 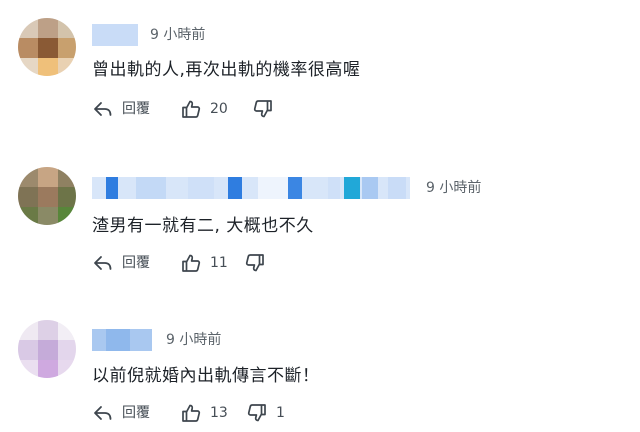 I want to click on comment-actions: 回覆 11, so click(x=192, y=263).